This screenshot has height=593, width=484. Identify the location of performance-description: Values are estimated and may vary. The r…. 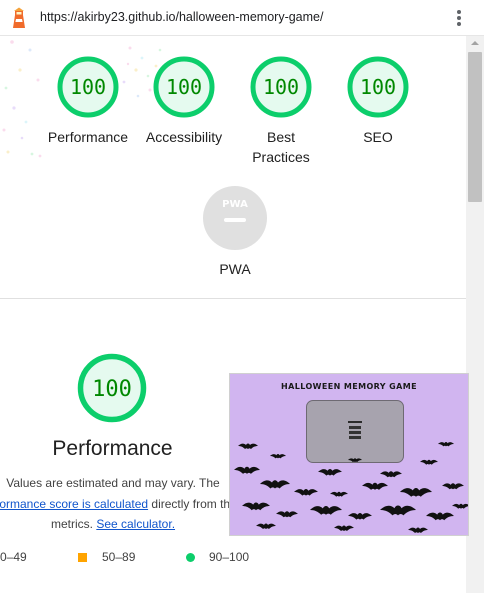
(118, 504).